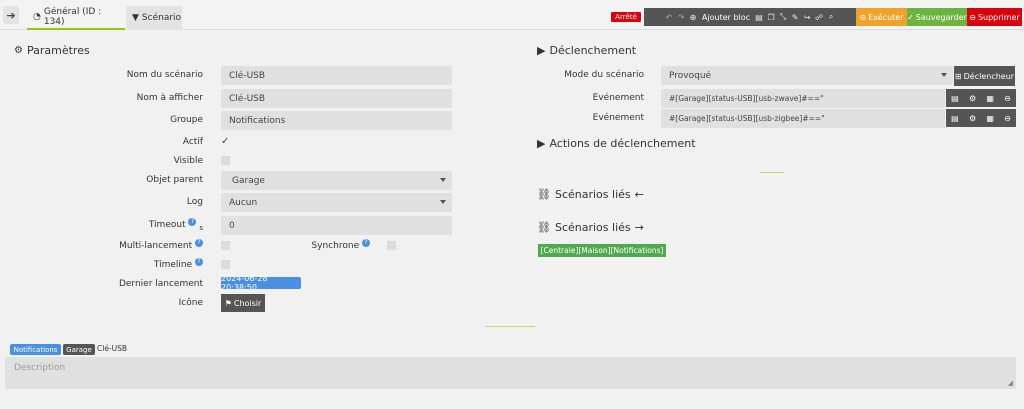  I want to click on params-title: ⚙ Paramètres, so click(52, 50).